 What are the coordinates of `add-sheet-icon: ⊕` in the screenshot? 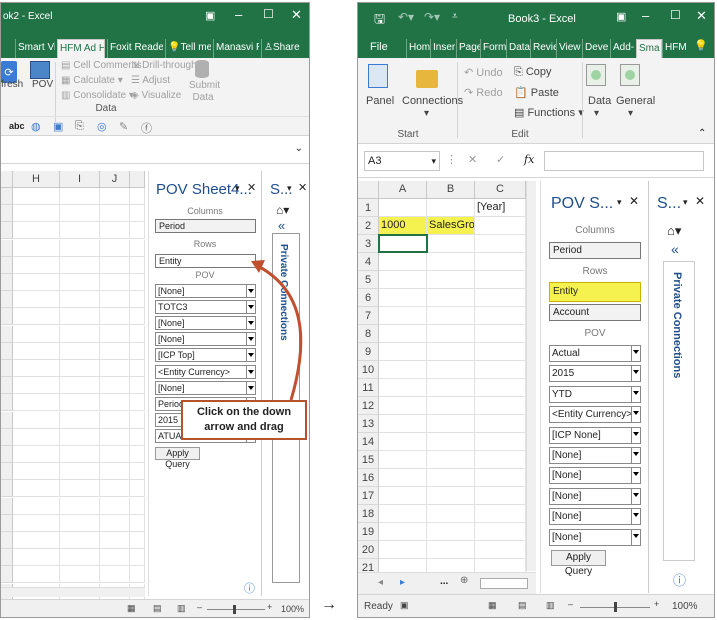 It's located at (464, 580).